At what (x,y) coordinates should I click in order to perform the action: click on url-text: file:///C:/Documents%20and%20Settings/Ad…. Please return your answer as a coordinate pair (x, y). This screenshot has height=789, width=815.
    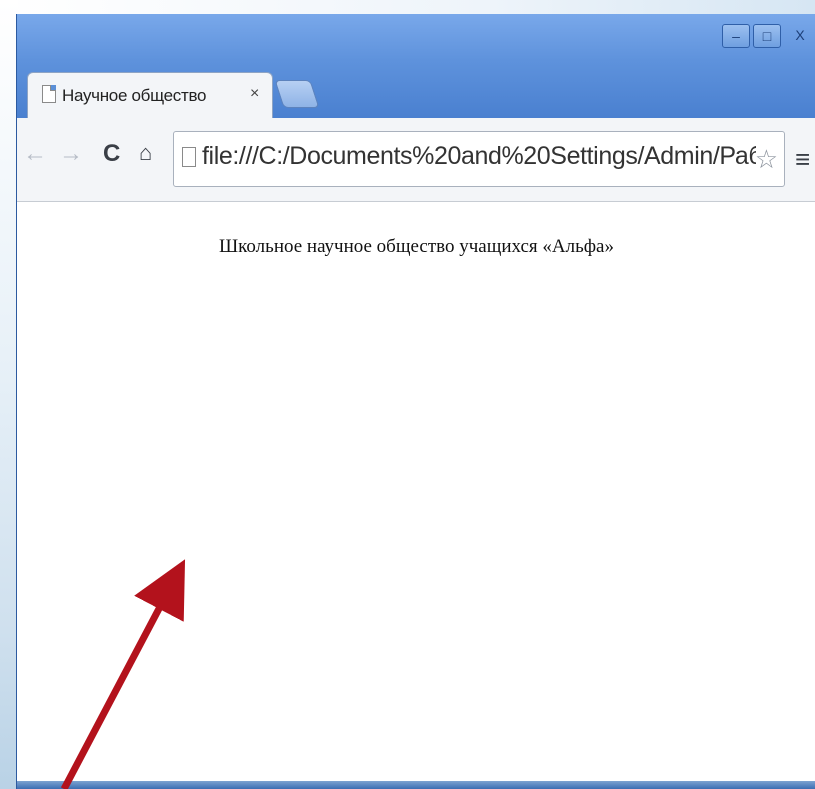
    Looking at the image, I should click on (479, 156).